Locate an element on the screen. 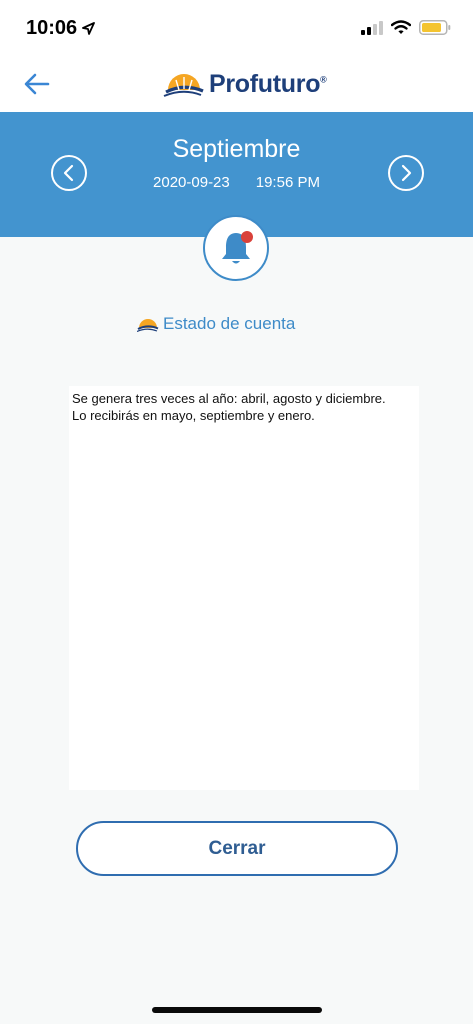  notification-time: 19:56 PM is located at coordinates (287, 182).